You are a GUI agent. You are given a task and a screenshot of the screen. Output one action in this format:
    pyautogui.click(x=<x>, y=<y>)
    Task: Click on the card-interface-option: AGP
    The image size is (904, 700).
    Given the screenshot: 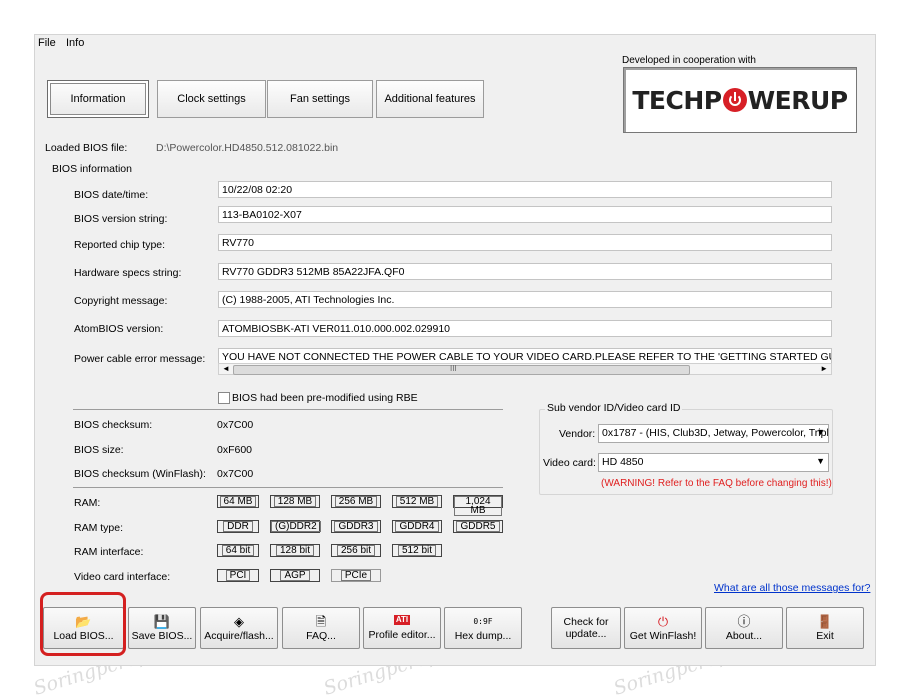 What is the action you would take?
    pyautogui.click(x=295, y=575)
    